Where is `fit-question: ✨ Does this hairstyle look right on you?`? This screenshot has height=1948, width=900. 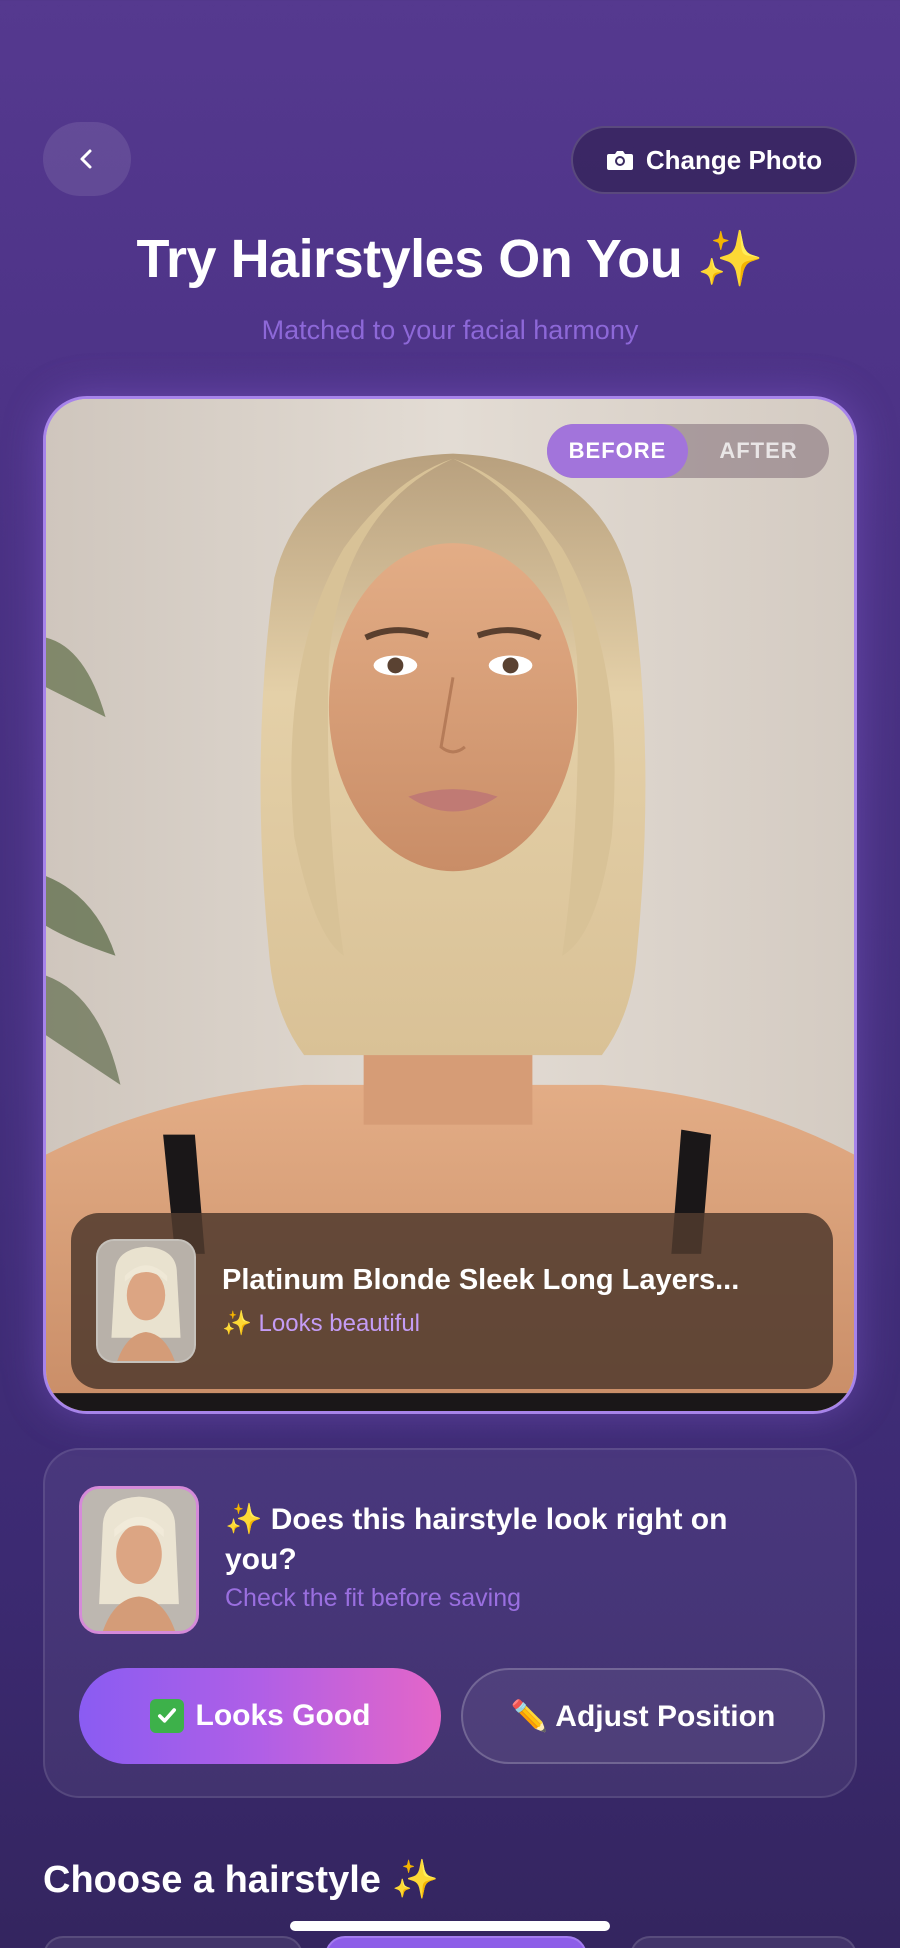
fit-question: ✨ Does this hairstyle look right on you? is located at coordinates (476, 1539).